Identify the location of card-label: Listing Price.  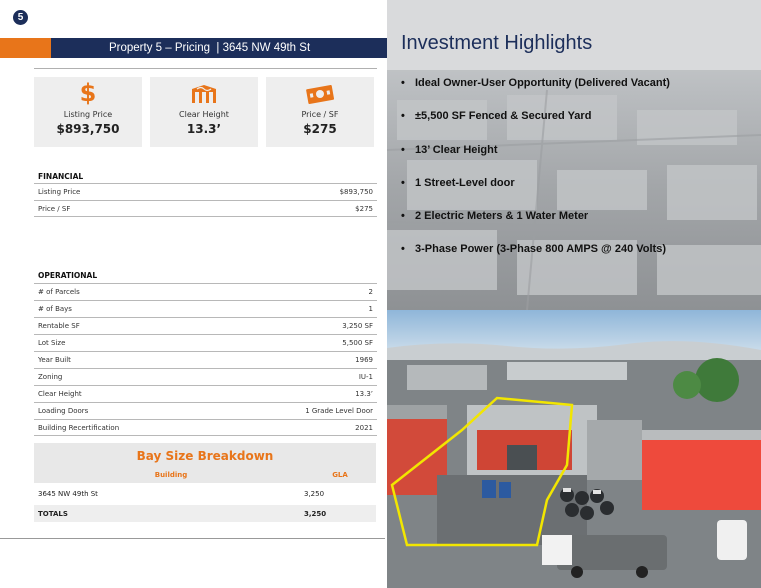
(88, 114).